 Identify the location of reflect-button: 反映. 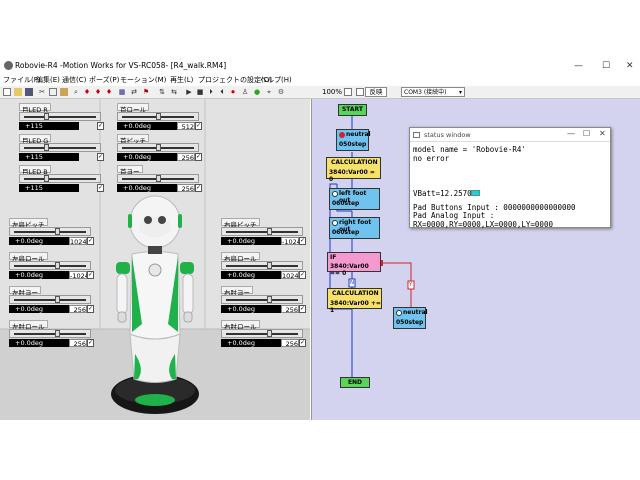
(376, 92).